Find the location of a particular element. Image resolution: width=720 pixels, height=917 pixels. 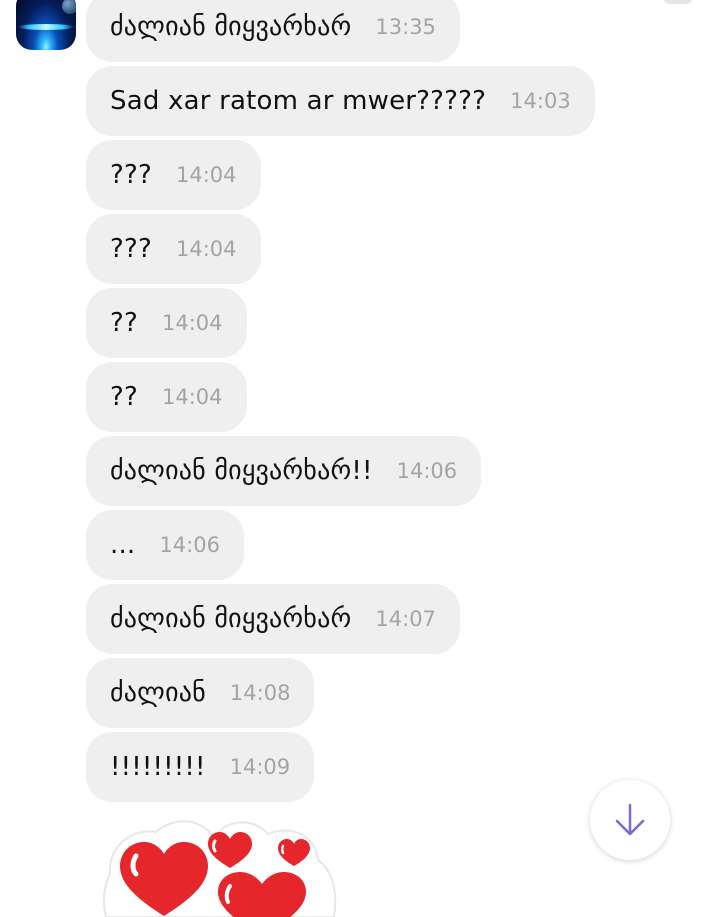

message-time: 14:08 is located at coordinates (260, 693).